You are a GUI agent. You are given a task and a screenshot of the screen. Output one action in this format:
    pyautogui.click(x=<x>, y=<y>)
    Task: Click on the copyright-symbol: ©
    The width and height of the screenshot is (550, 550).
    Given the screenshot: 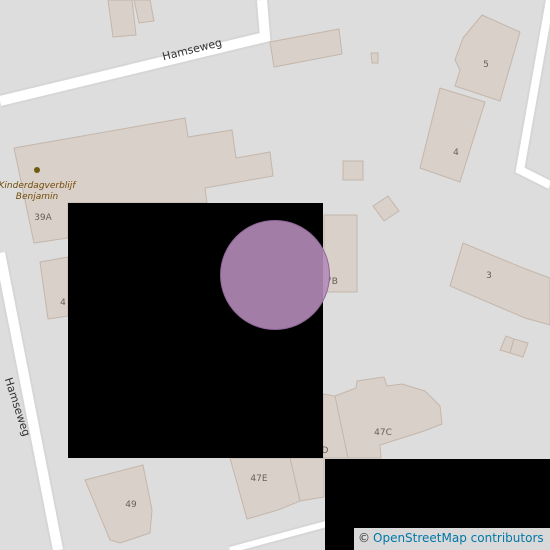 What is the action you would take?
    pyautogui.click(x=364, y=538)
    